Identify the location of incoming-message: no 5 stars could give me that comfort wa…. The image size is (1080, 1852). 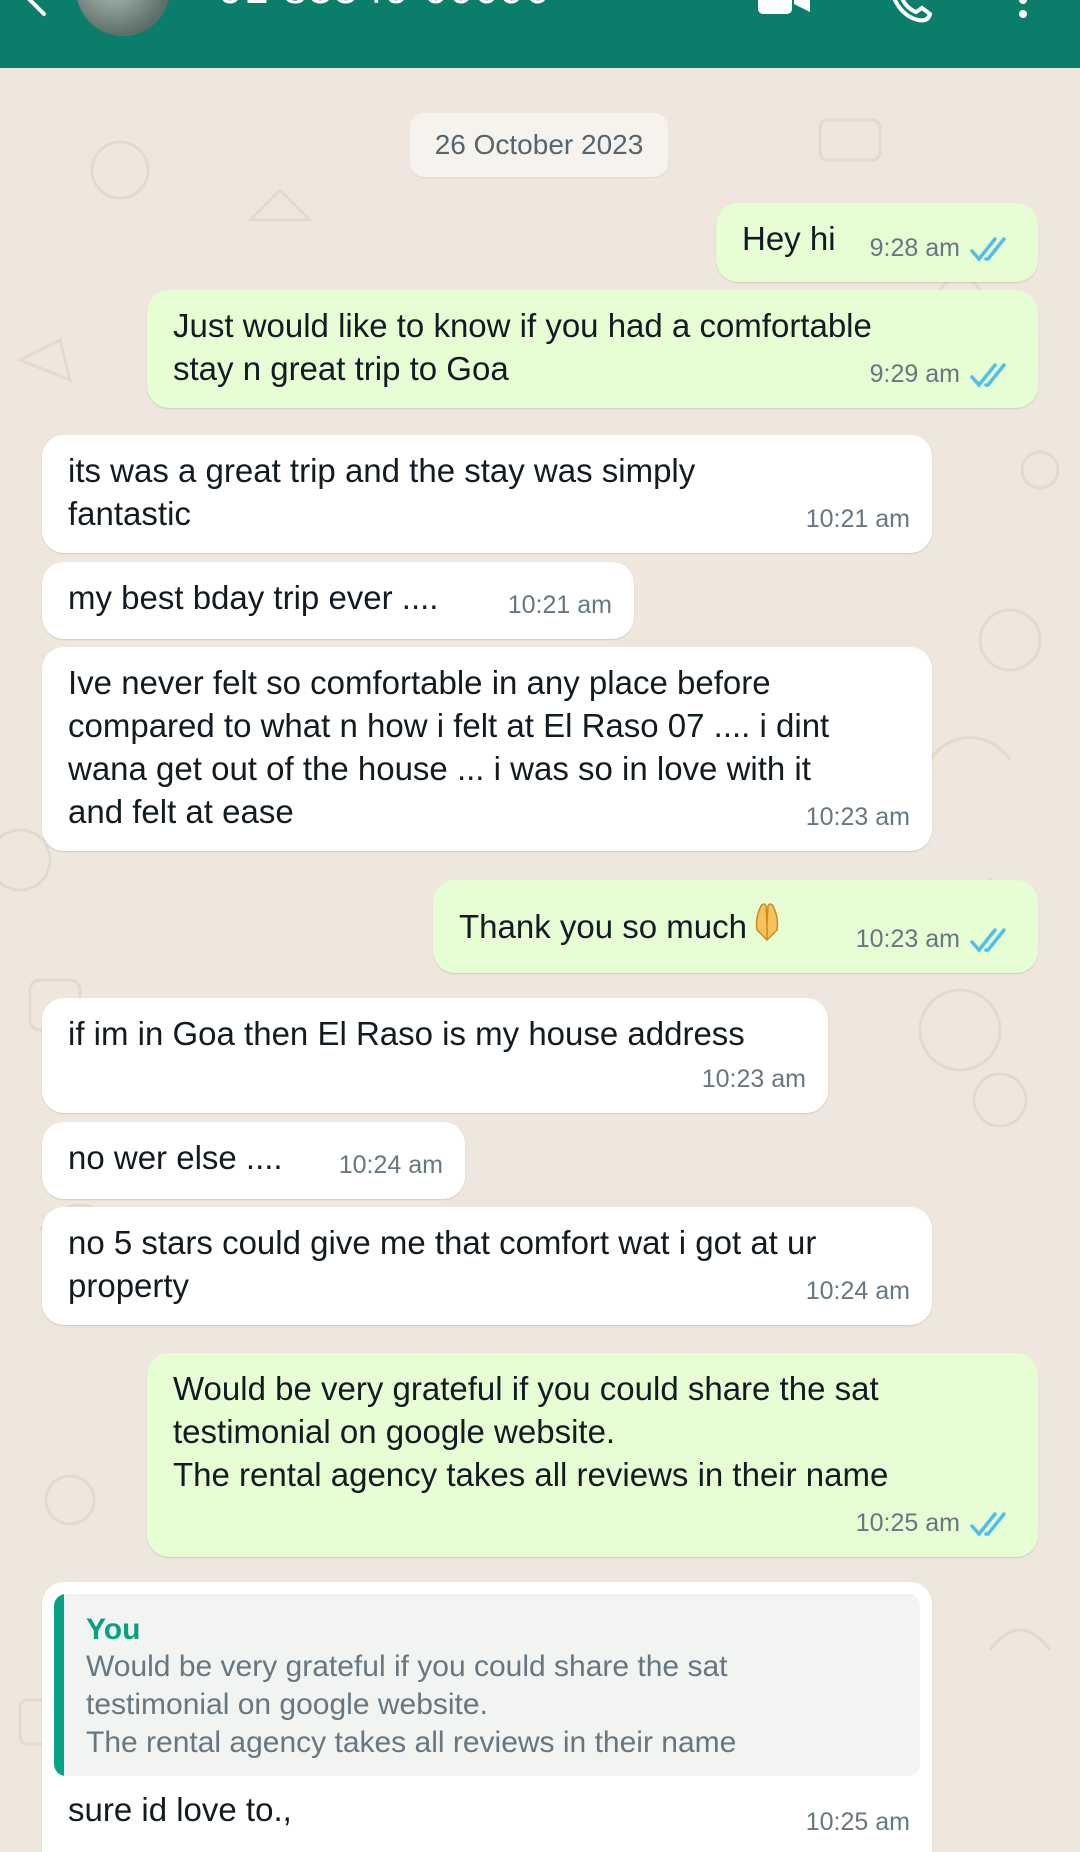
(487, 1266).